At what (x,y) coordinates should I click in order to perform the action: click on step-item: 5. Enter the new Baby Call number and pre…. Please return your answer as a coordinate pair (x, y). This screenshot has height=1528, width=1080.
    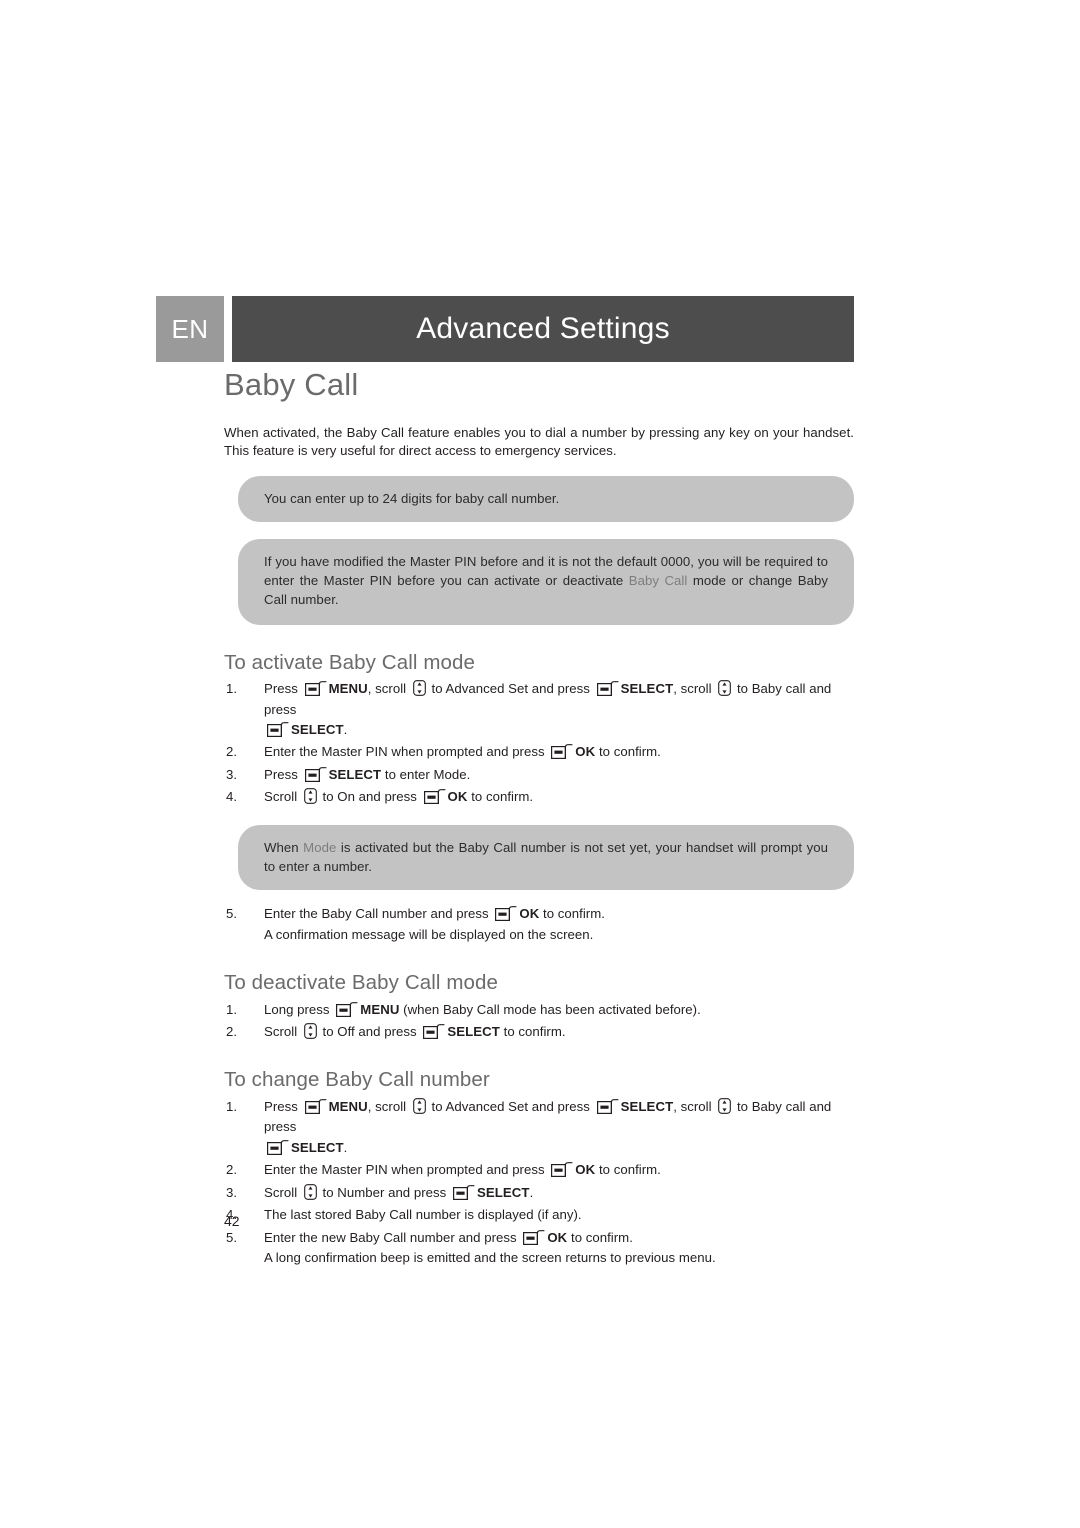
    Looking at the image, I should click on (539, 1248).